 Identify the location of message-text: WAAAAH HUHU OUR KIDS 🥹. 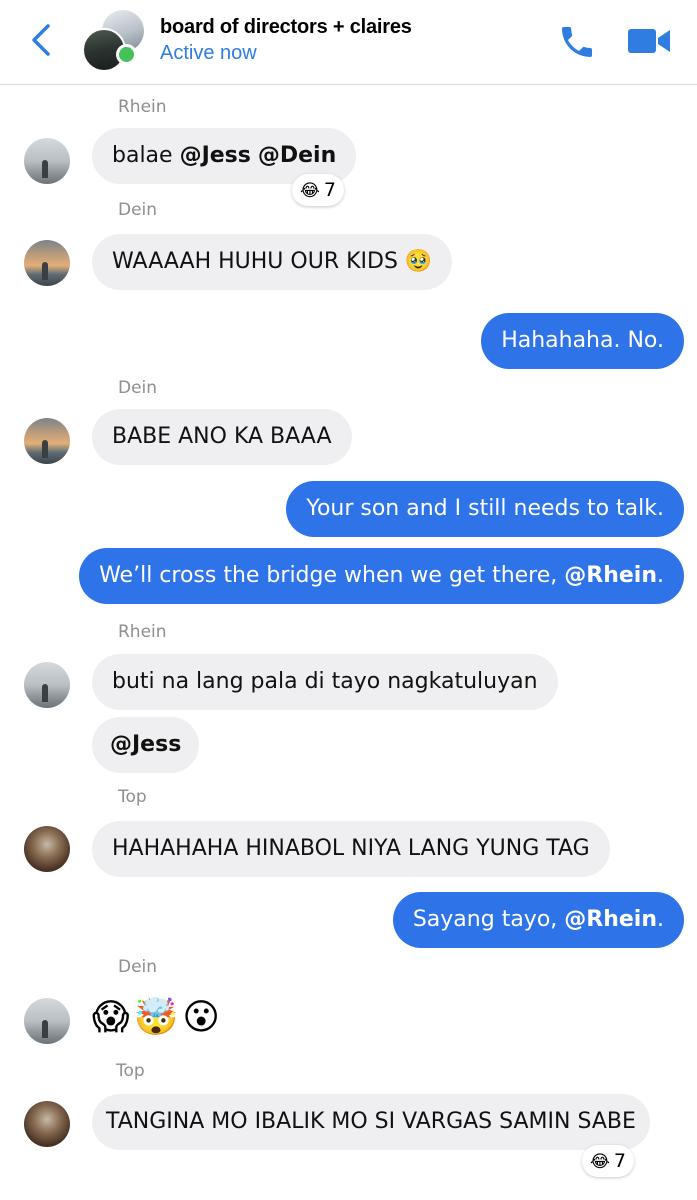
(272, 261).